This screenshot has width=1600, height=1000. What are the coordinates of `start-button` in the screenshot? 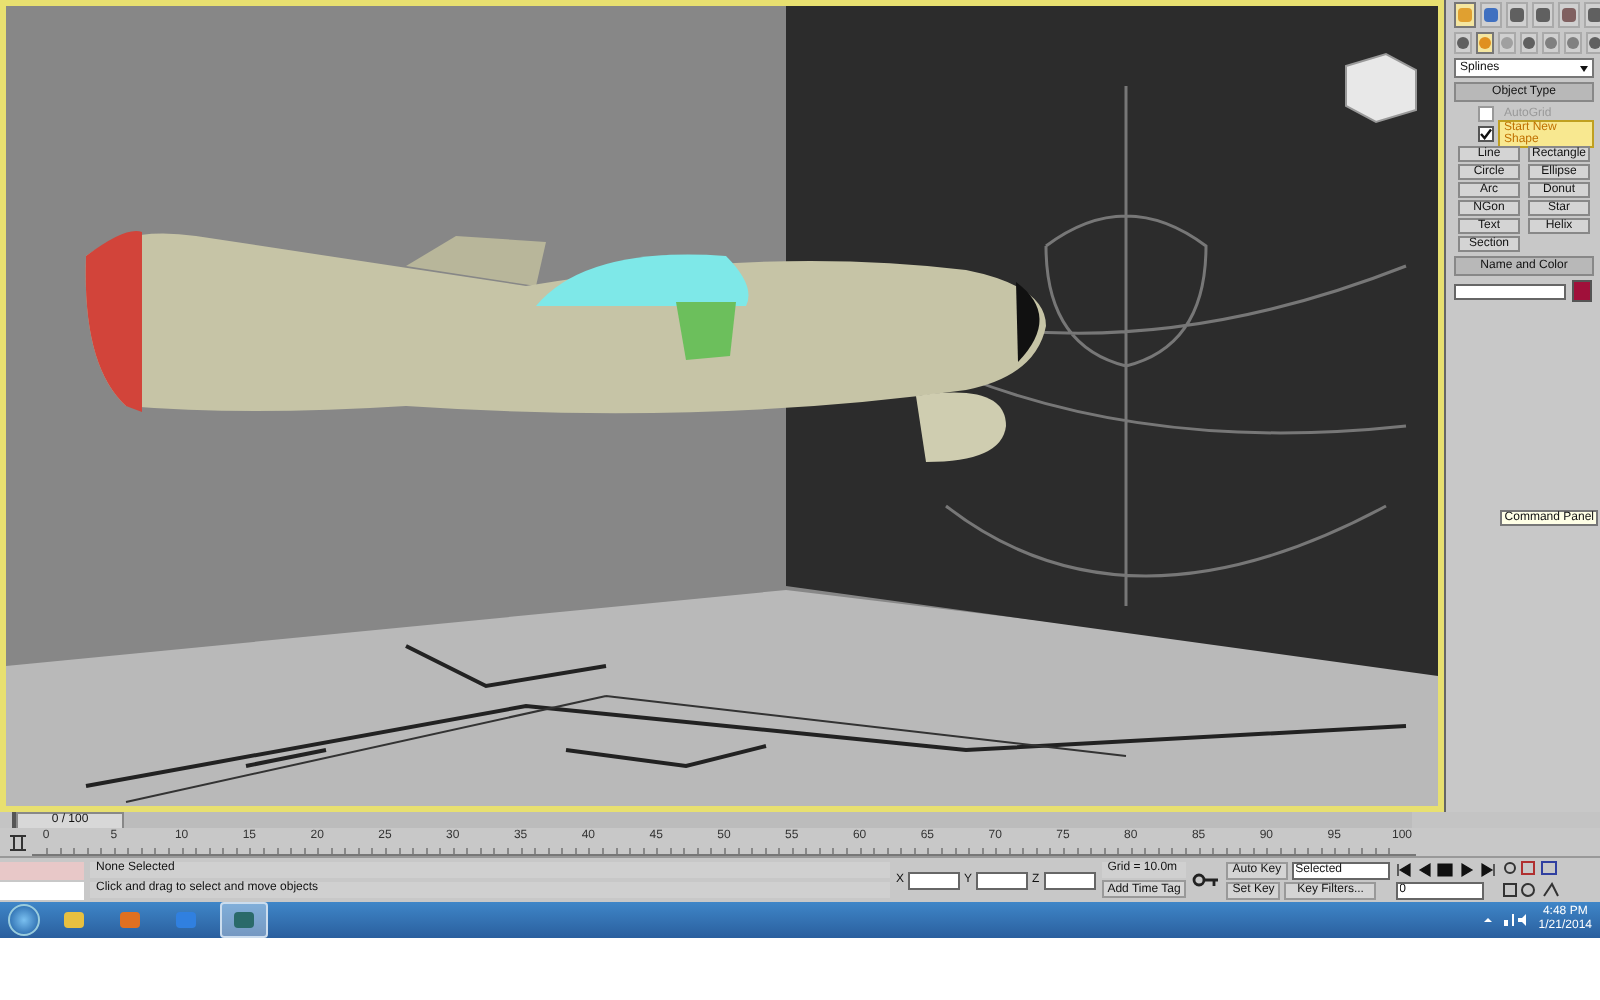 It's located at (24, 920).